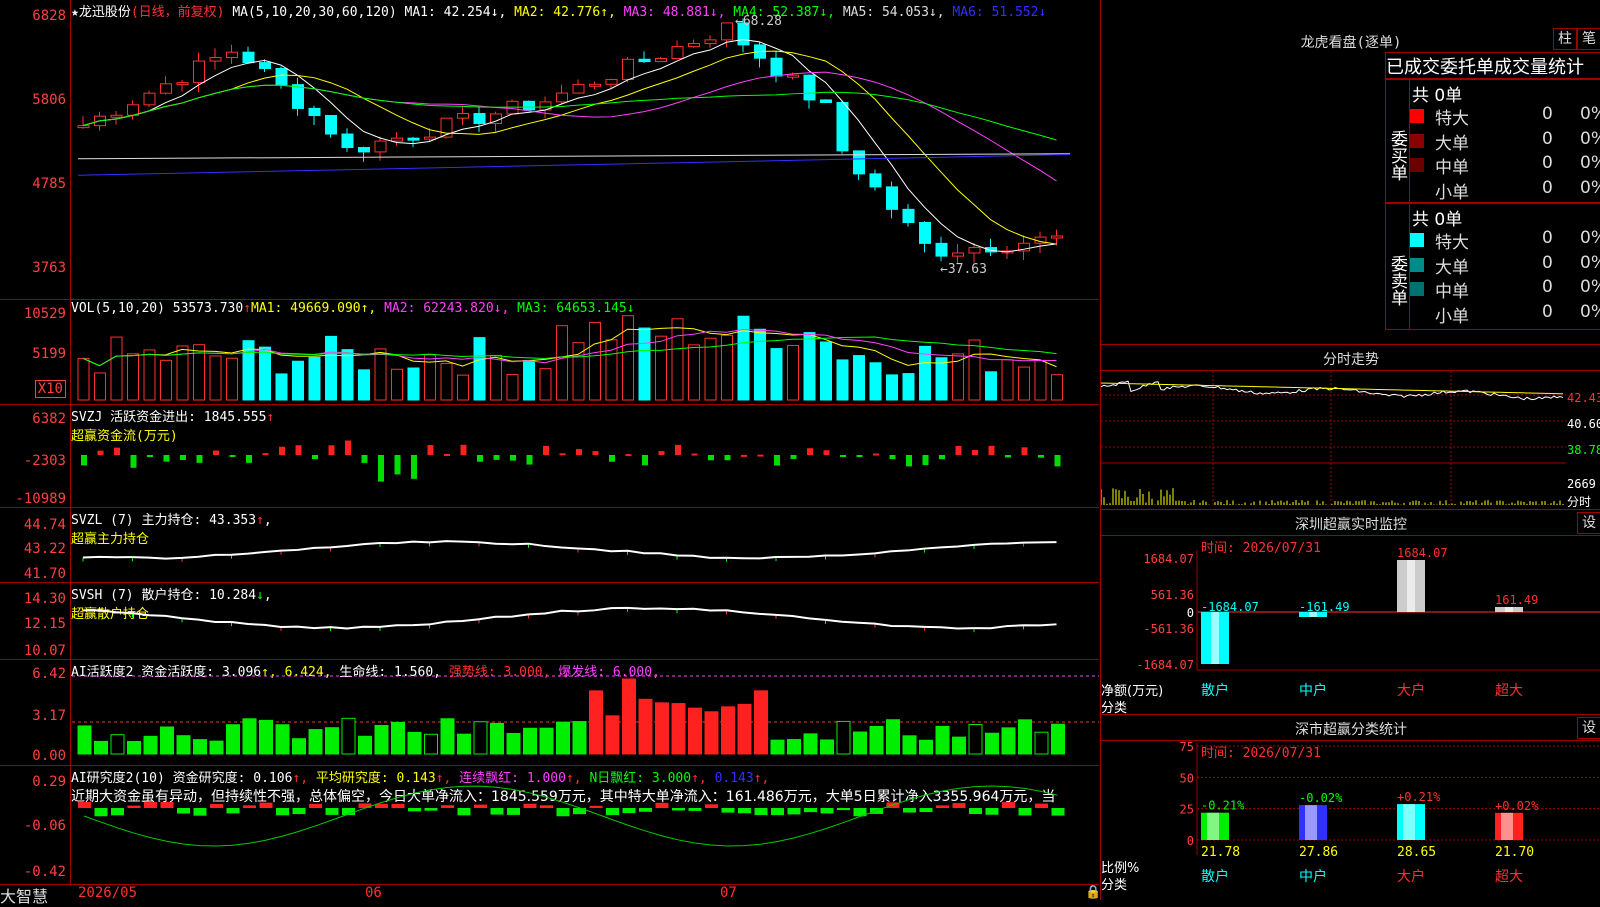 The height and width of the screenshot is (907, 1600). What do you see at coordinates (1509, 877) in the screenshot?
I see `classify-category: 超大` at bounding box center [1509, 877].